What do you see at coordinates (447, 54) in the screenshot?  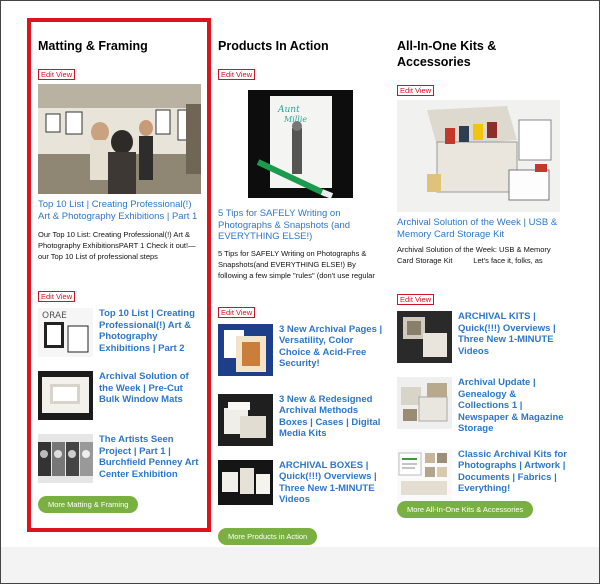 I see `column-title: All-In-One Kits & Accessories` at bounding box center [447, 54].